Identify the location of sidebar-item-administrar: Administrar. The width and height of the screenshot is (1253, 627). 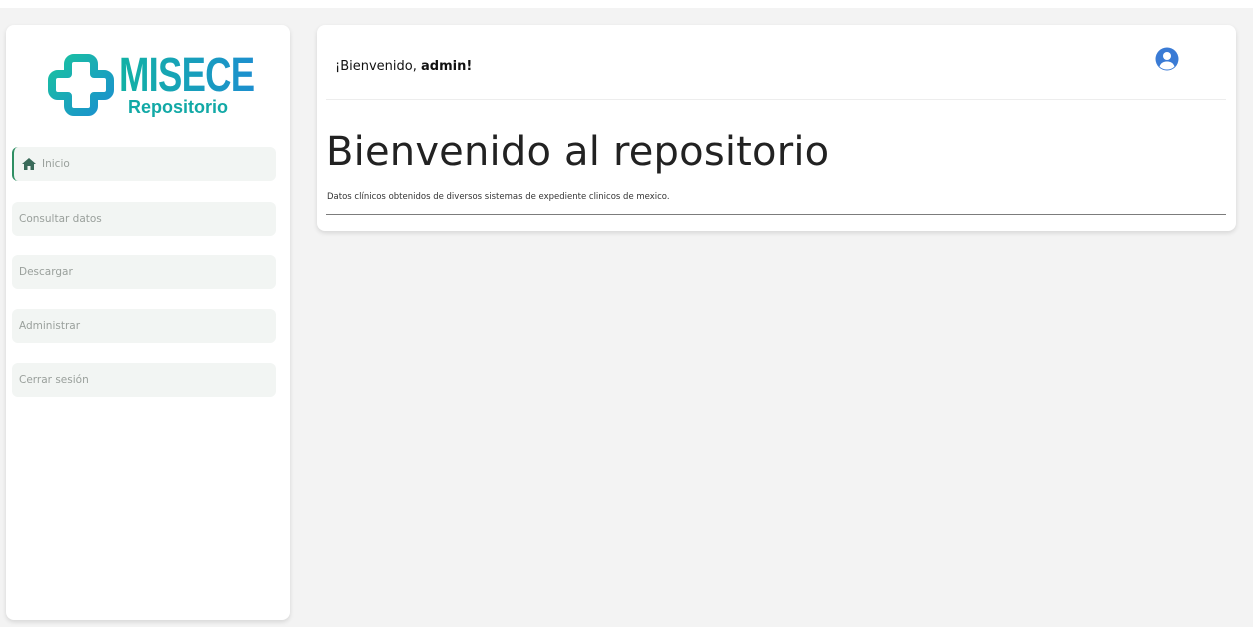
(144, 326).